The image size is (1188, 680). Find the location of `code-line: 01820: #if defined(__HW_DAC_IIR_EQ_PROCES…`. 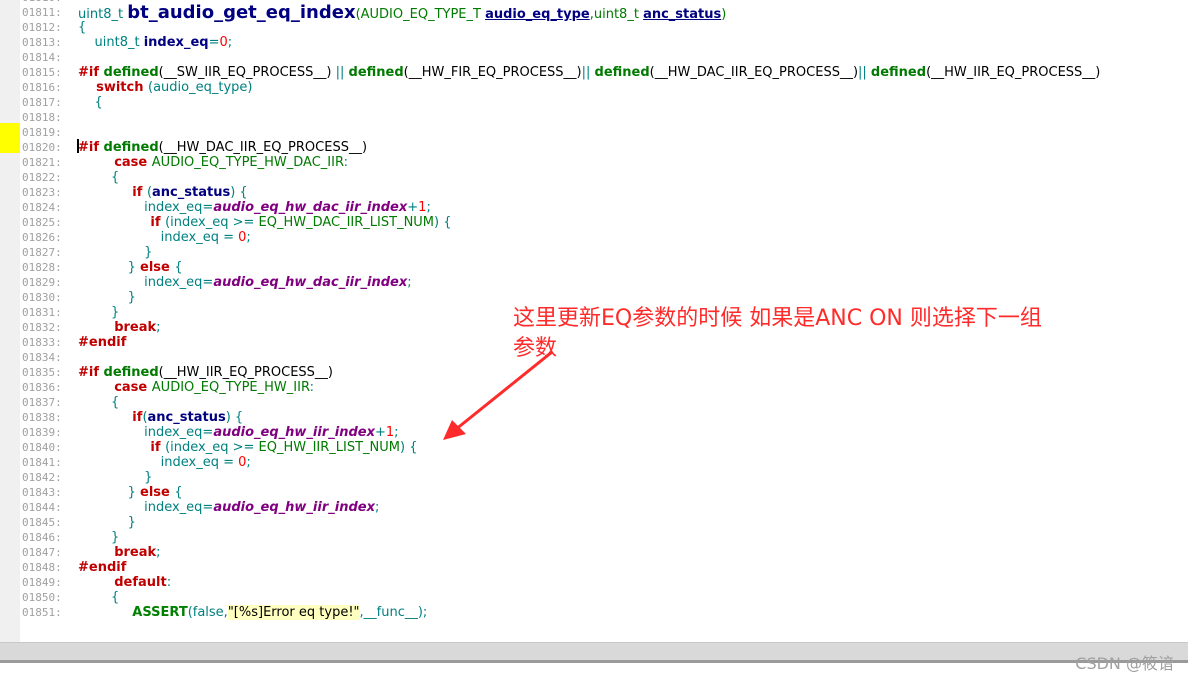

code-line: 01820: #if defined(__HW_DAC_IIR_EQ_PROCES… is located at coordinates (594, 147).